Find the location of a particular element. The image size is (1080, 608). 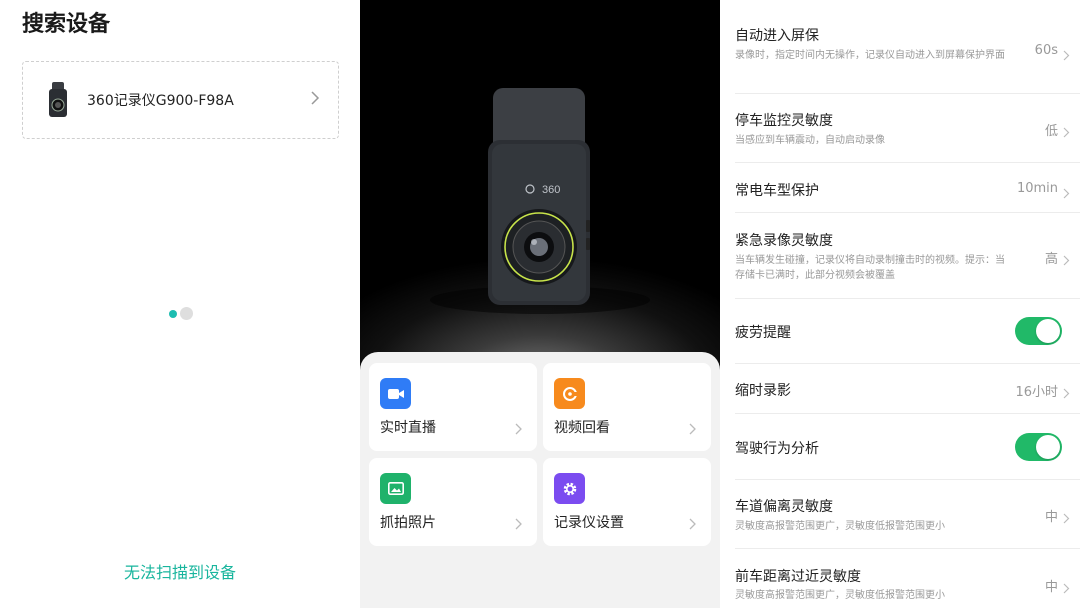

setting-row-fatigue-reminder: 疲劳提醒 is located at coordinates (907, 331).